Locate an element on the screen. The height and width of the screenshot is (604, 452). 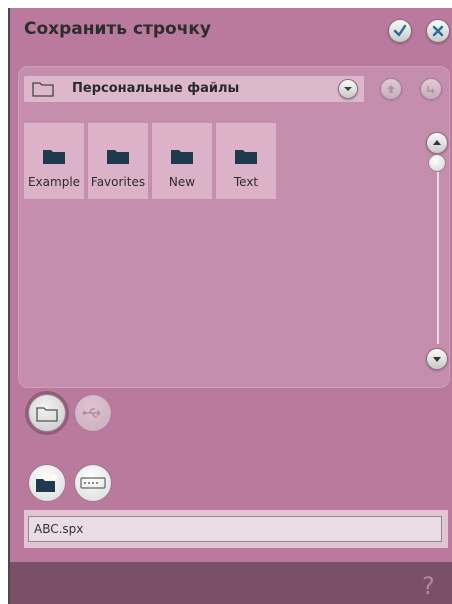
usb-icon is located at coordinates (91, 413).